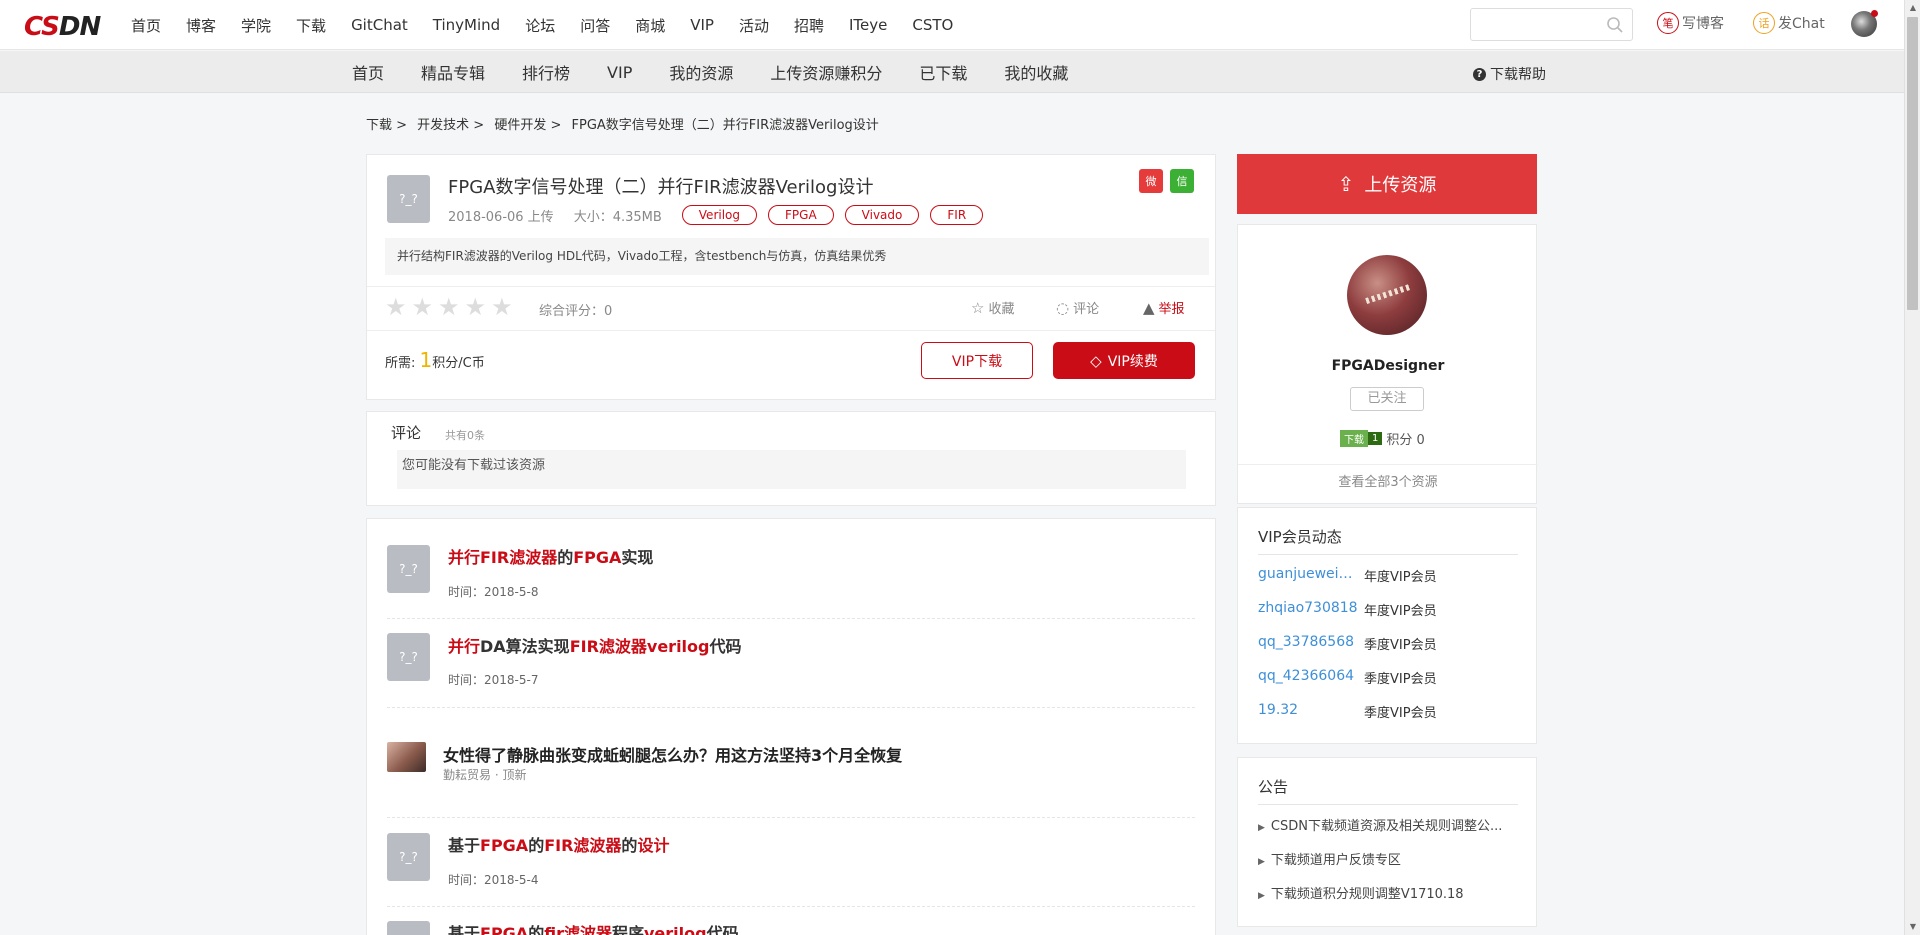  What do you see at coordinates (1509, 74) in the screenshot?
I see `download-help-link: ? 下载帮助` at bounding box center [1509, 74].